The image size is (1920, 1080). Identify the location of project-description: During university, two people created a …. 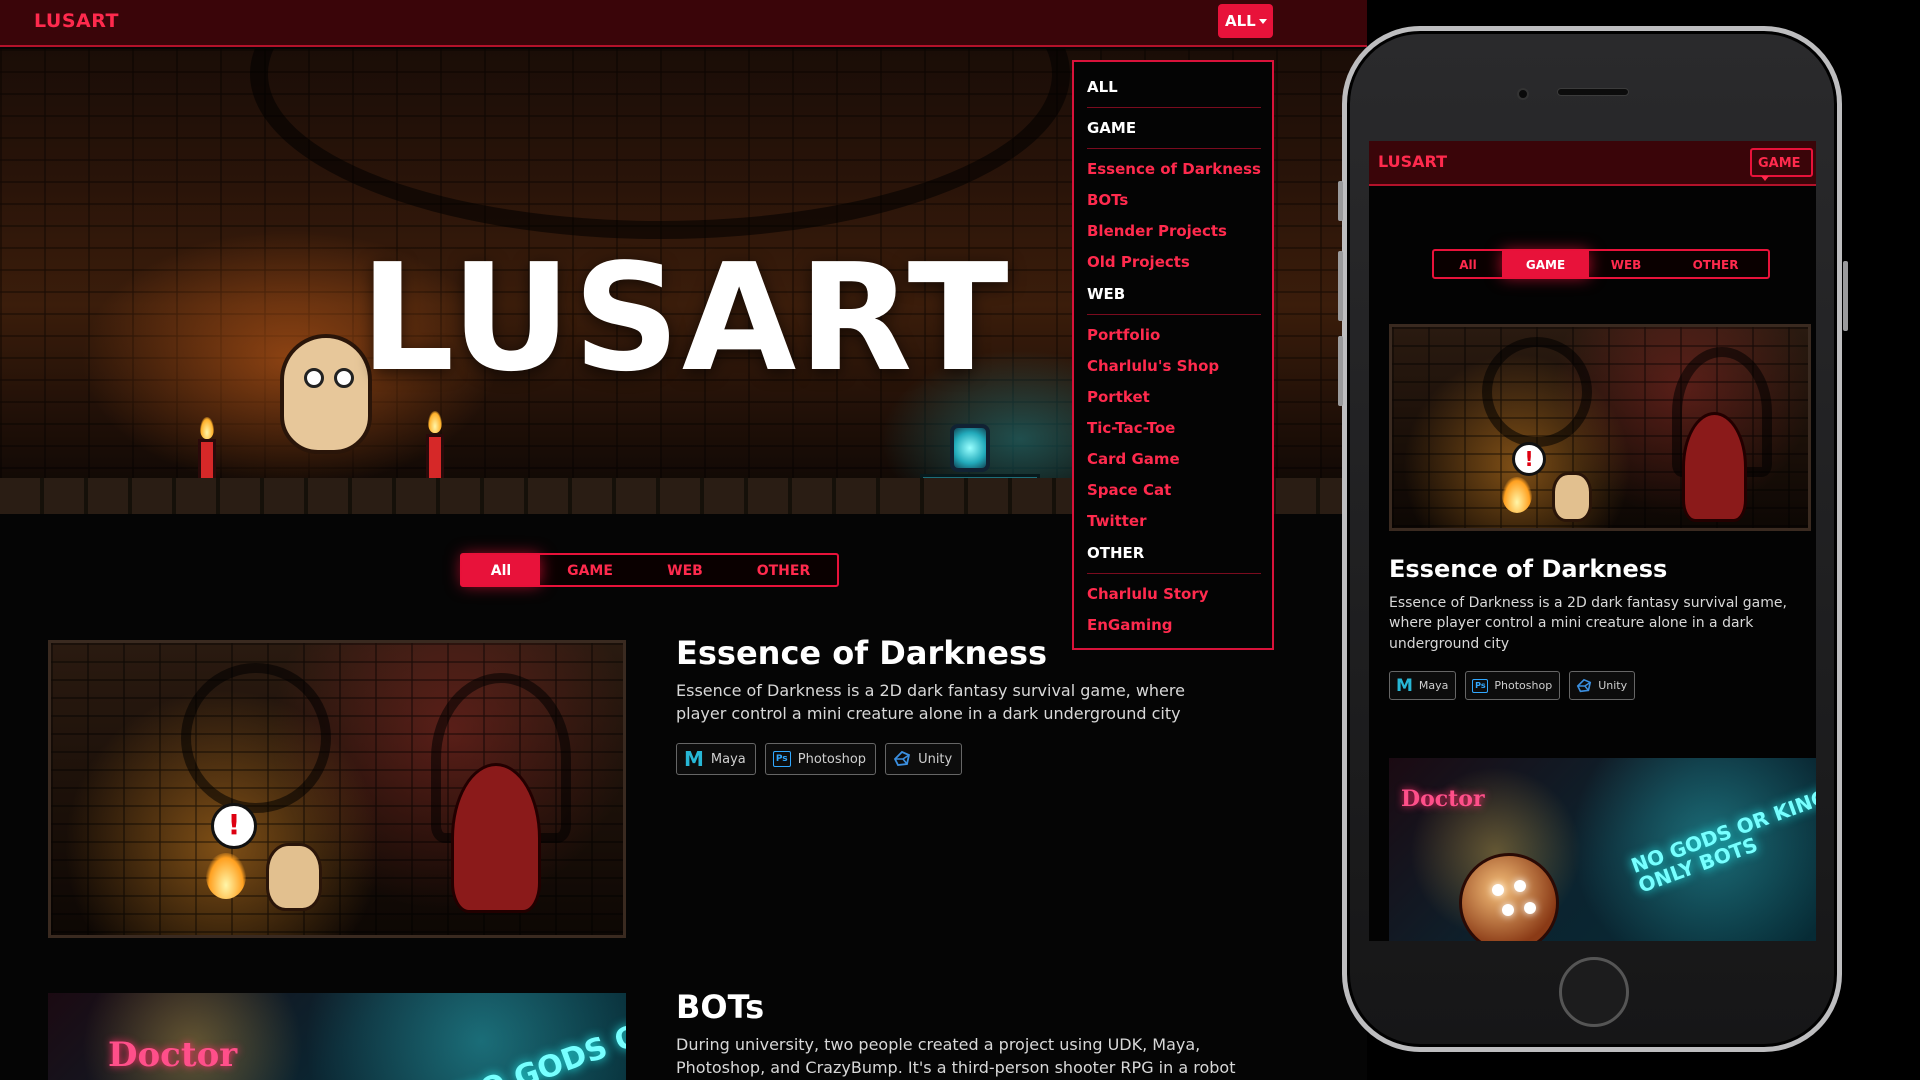
(956, 1056).